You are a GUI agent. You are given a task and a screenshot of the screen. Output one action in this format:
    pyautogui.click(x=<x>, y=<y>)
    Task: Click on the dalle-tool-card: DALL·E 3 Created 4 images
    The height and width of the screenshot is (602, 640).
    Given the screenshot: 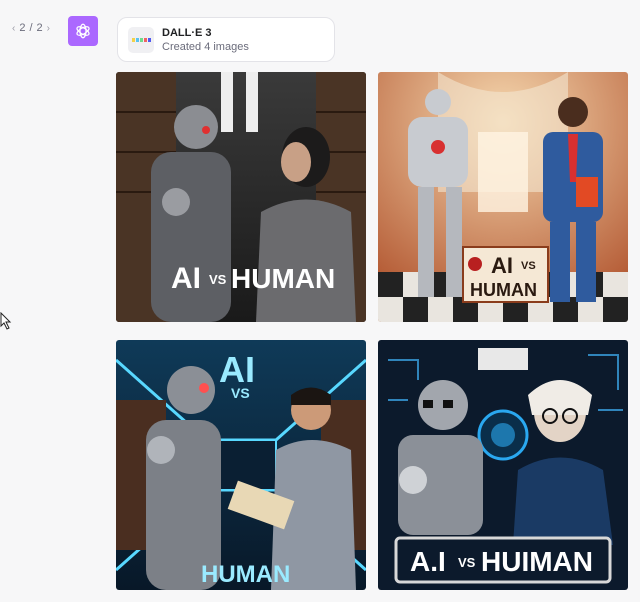 What is the action you would take?
    pyautogui.click(x=226, y=39)
    